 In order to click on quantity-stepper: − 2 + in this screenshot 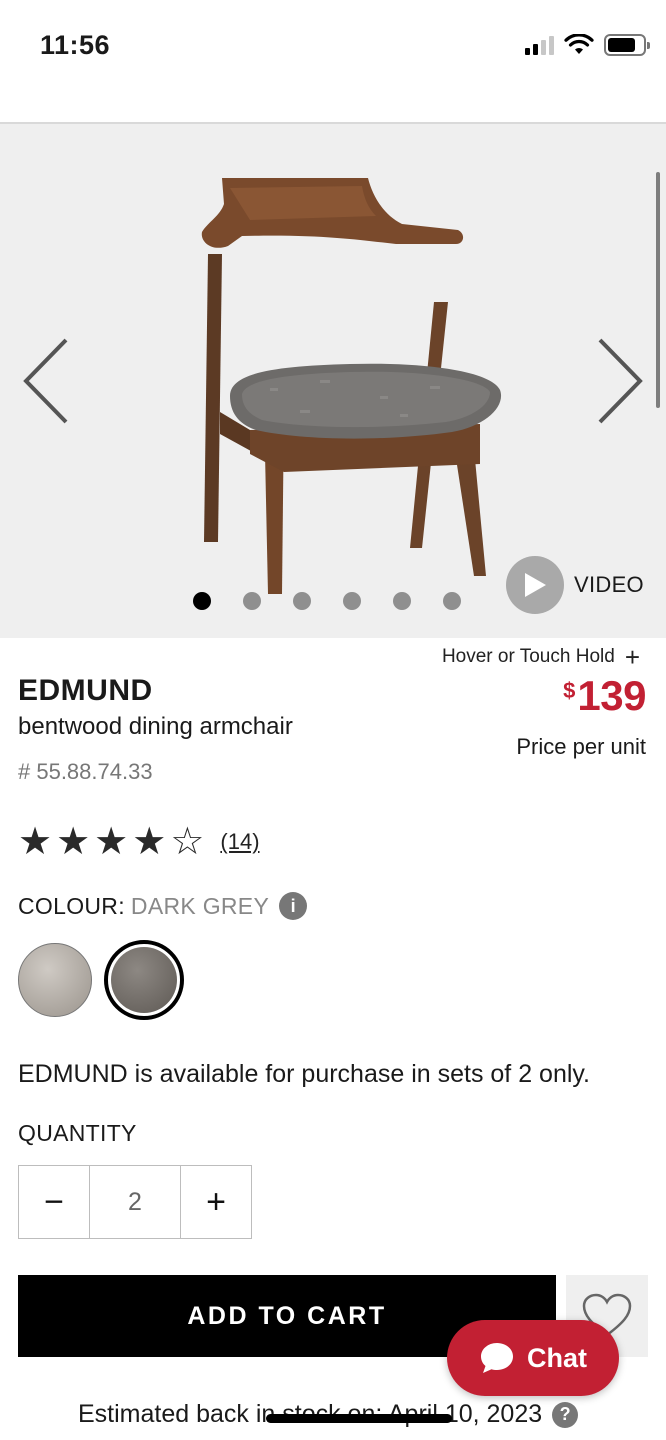, I will do `click(135, 1202)`.